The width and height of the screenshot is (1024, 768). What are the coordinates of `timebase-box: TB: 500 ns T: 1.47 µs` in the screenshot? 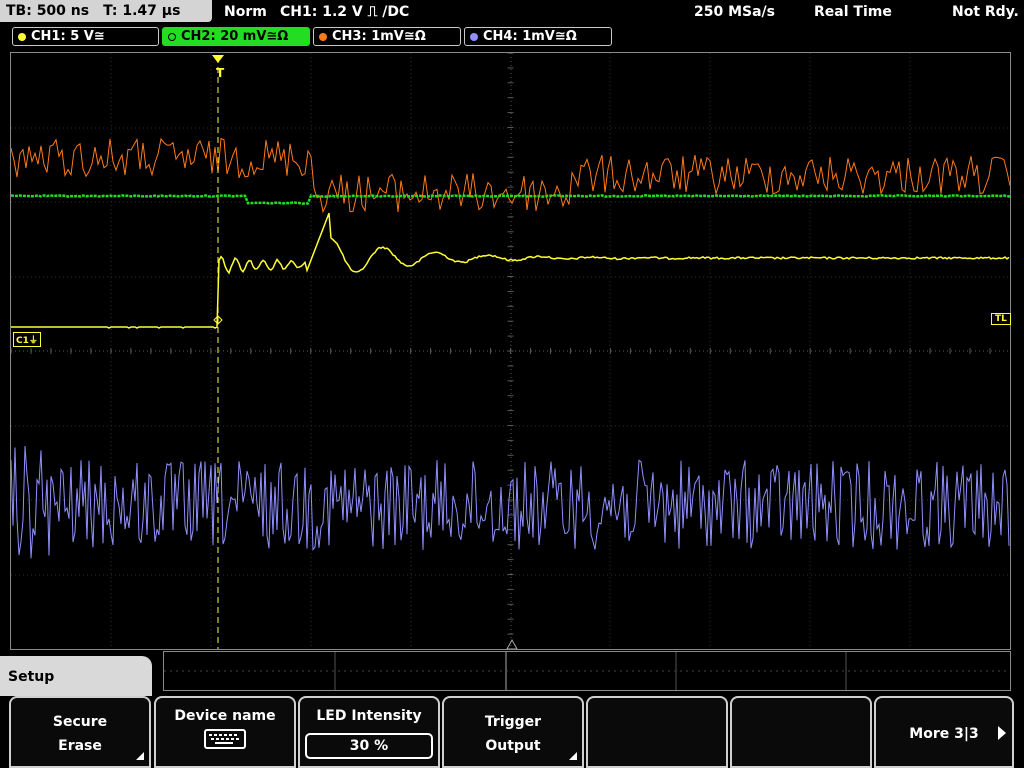 It's located at (106, 11).